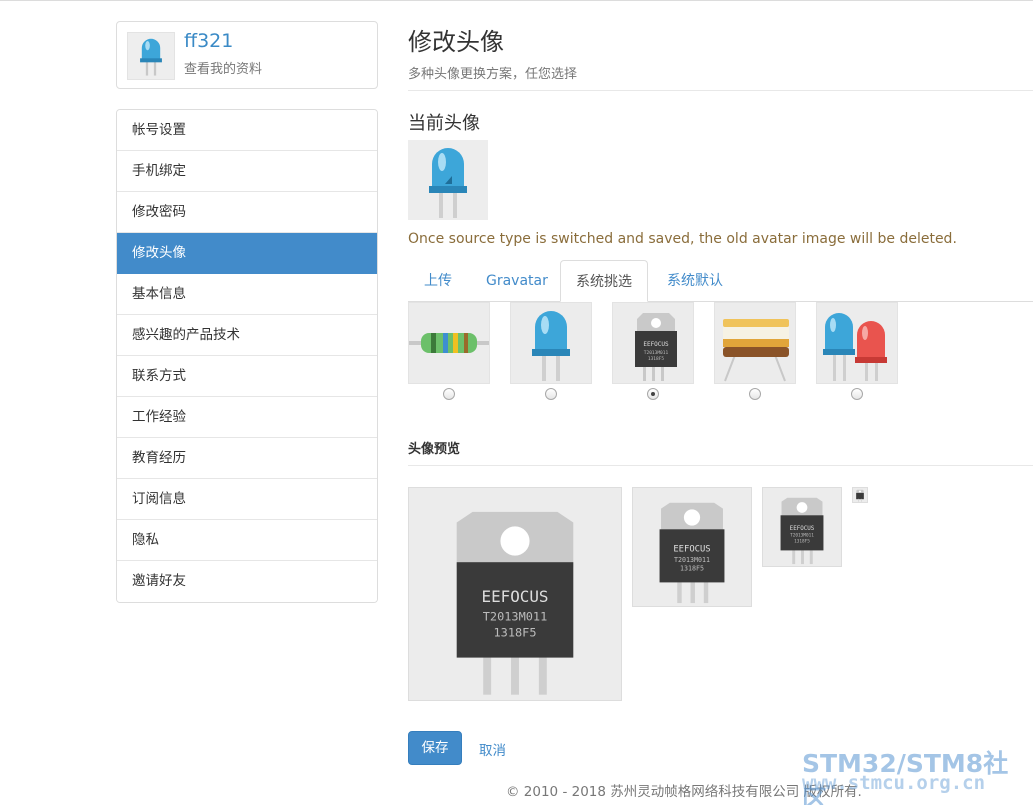 This screenshot has height=805, width=1033. I want to click on preview-tiny, so click(860, 495).